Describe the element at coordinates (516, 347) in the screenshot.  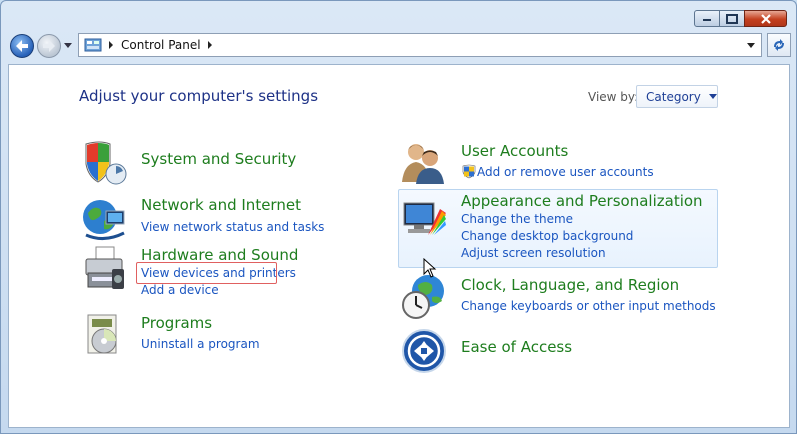
I see `category-title: Ease of Access` at that location.